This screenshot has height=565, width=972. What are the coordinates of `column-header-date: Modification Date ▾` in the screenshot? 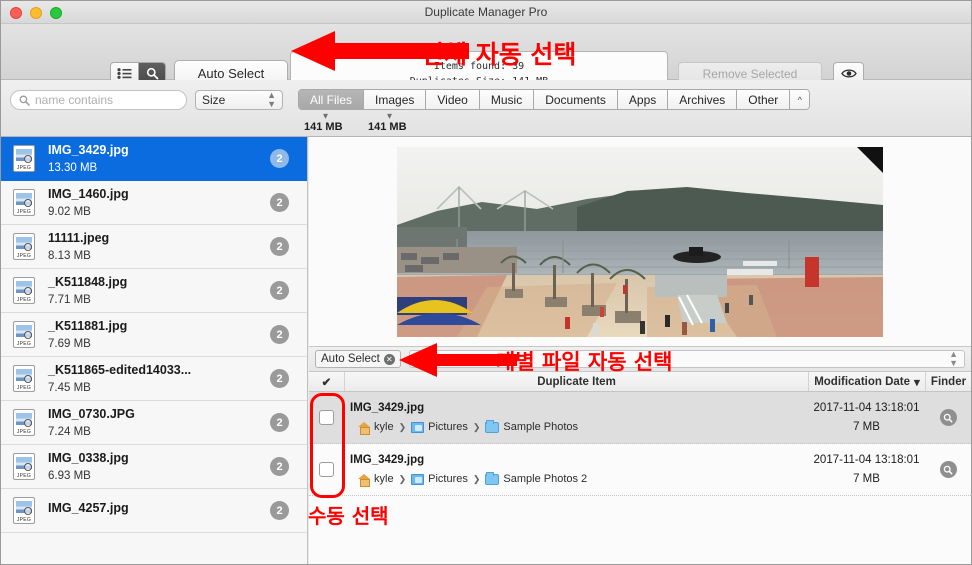 It's located at (866, 381).